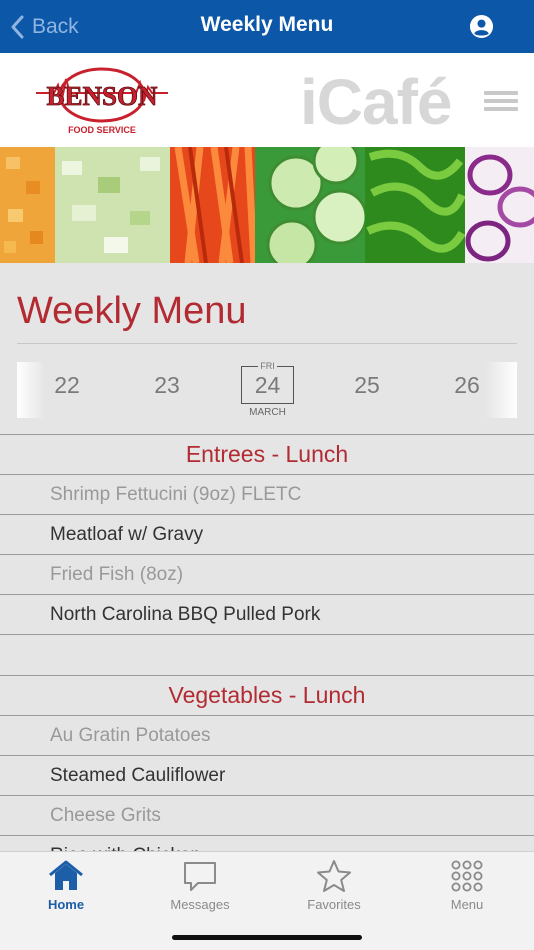 This screenshot has height=950, width=534. What do you see at coordinates (501, 390) in the screenshot?
I see `scroll-fade-right` at bounding box center [501, 390].